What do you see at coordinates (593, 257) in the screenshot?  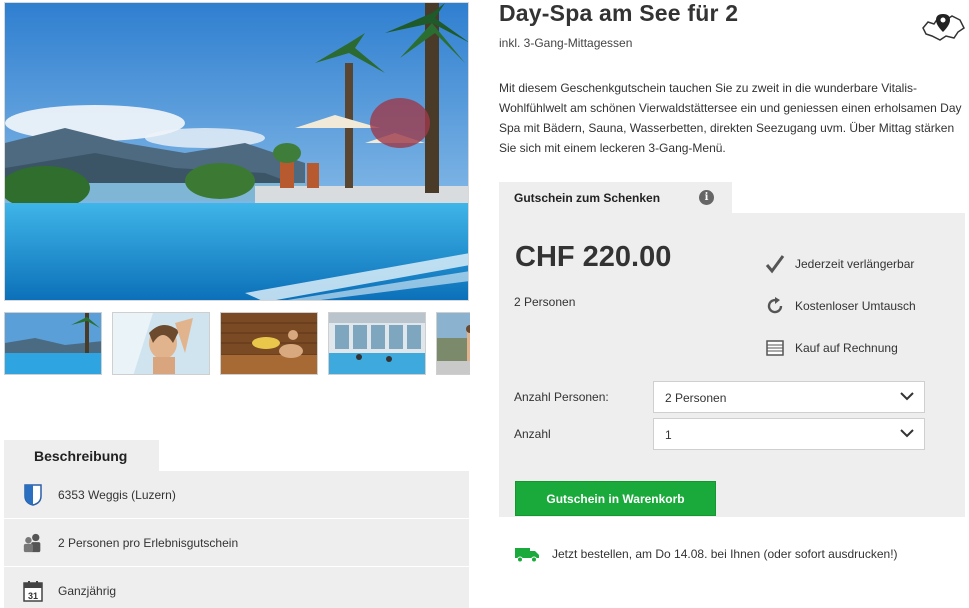 I see `price: CHF 220.00` at bounding box center [593, 257].